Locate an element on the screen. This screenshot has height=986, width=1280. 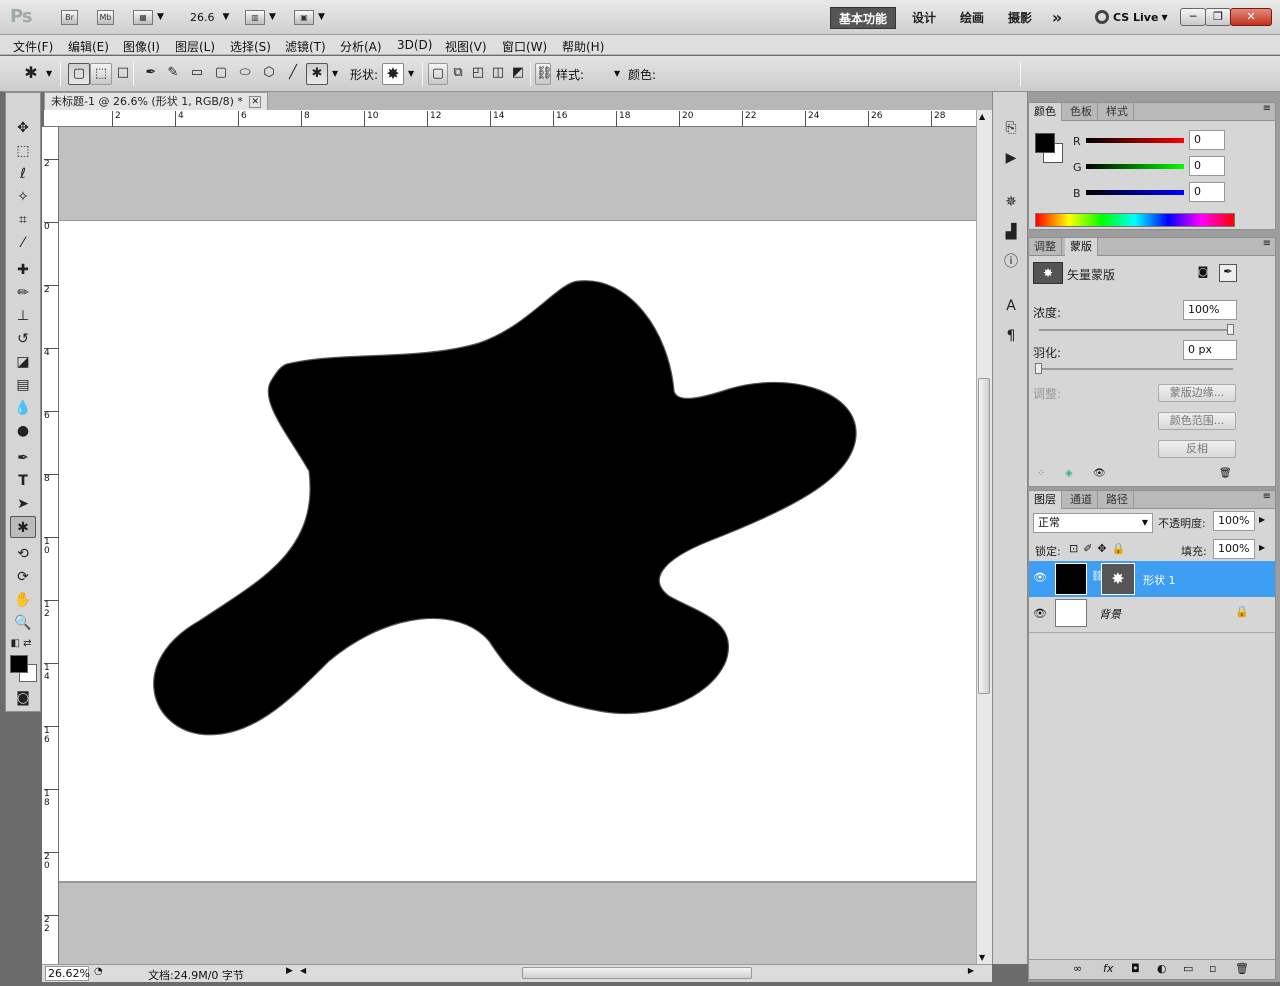
close-document-icon: ✕ is located at coordinates (255, 102).